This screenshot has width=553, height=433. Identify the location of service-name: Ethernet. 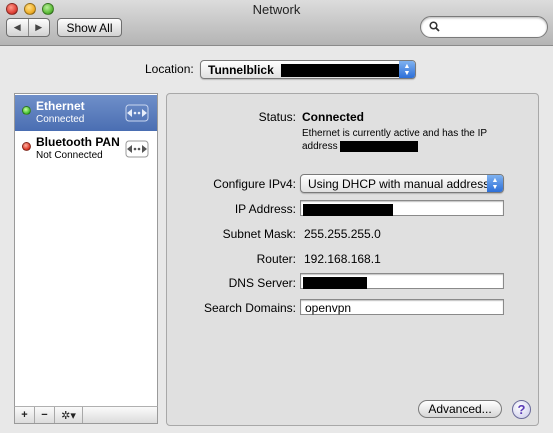
(60, 106).